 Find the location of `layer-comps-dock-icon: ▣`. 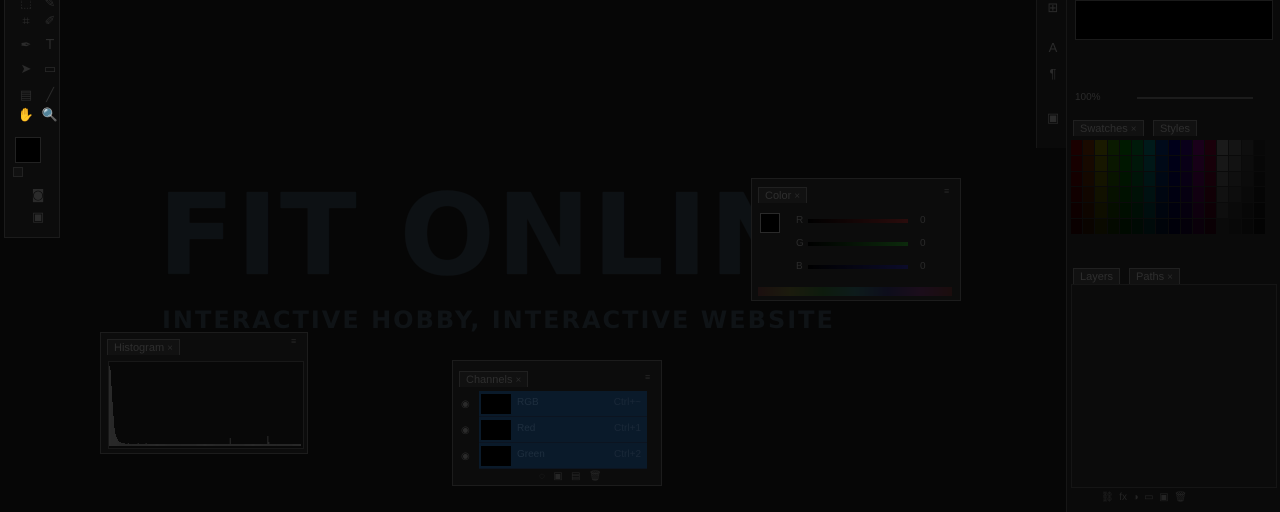

layer-comps-dock-icon: ▣ is located at coordinates (1053, 118).